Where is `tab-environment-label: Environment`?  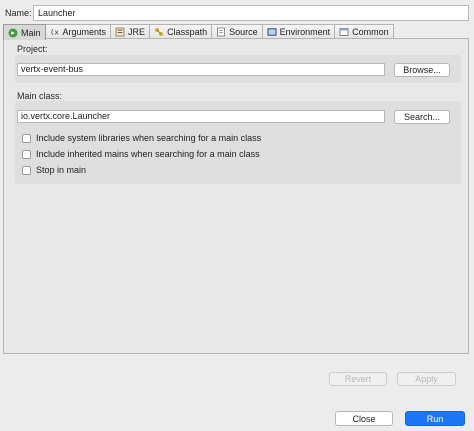
tab-environment-label: Environment is located at coordinates (305, 32).